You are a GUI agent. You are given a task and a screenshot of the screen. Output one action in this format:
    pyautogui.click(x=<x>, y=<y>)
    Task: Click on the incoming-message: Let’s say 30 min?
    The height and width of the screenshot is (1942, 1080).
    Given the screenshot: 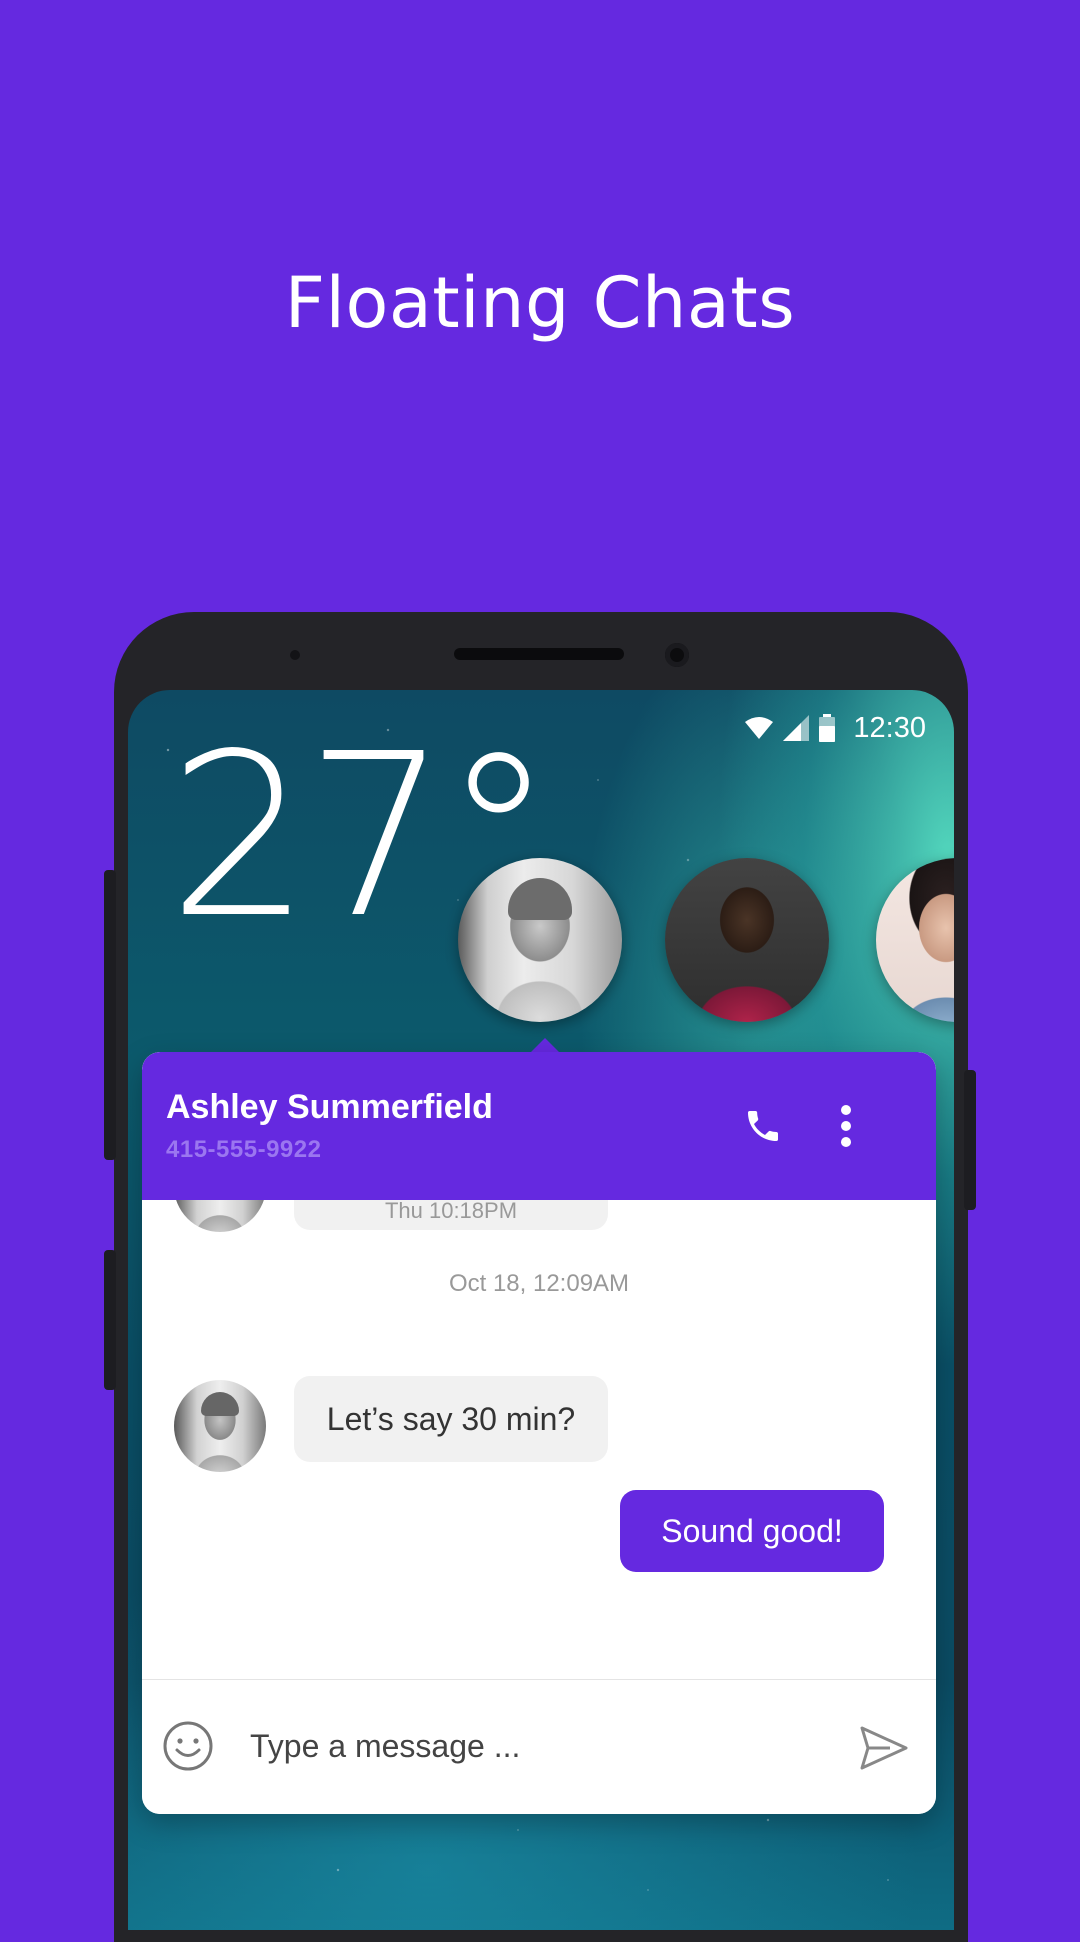 What is the action you would take?
    pyautogui.click(x=451, y=1419)
    